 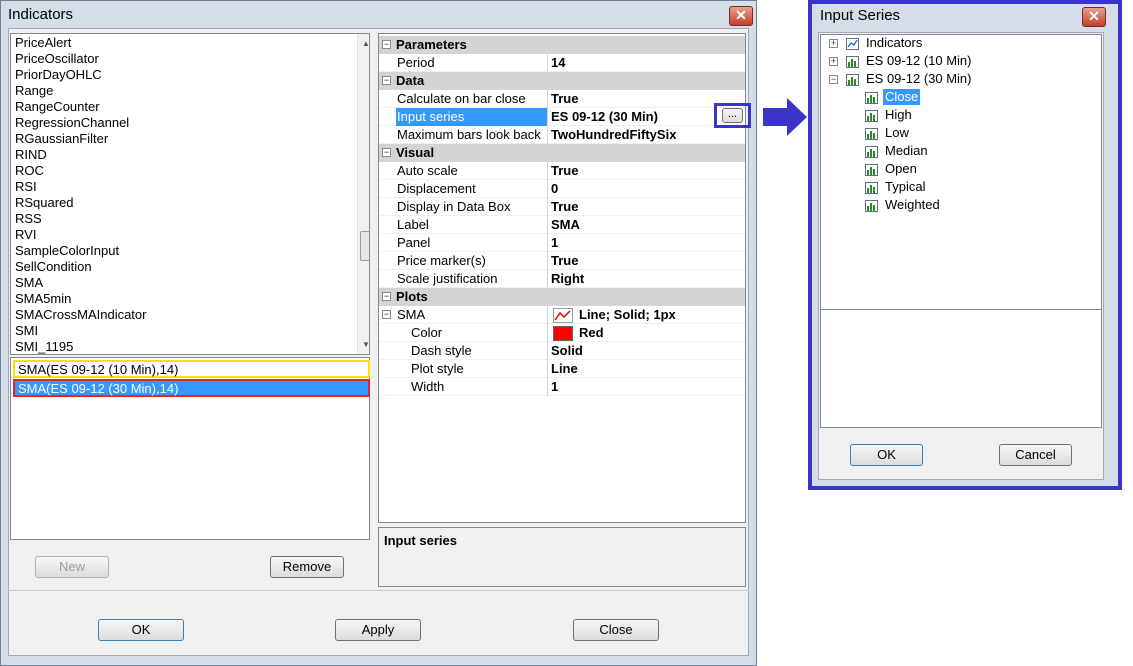 I want to click on list-item: Range, so click(x=34, y=91).